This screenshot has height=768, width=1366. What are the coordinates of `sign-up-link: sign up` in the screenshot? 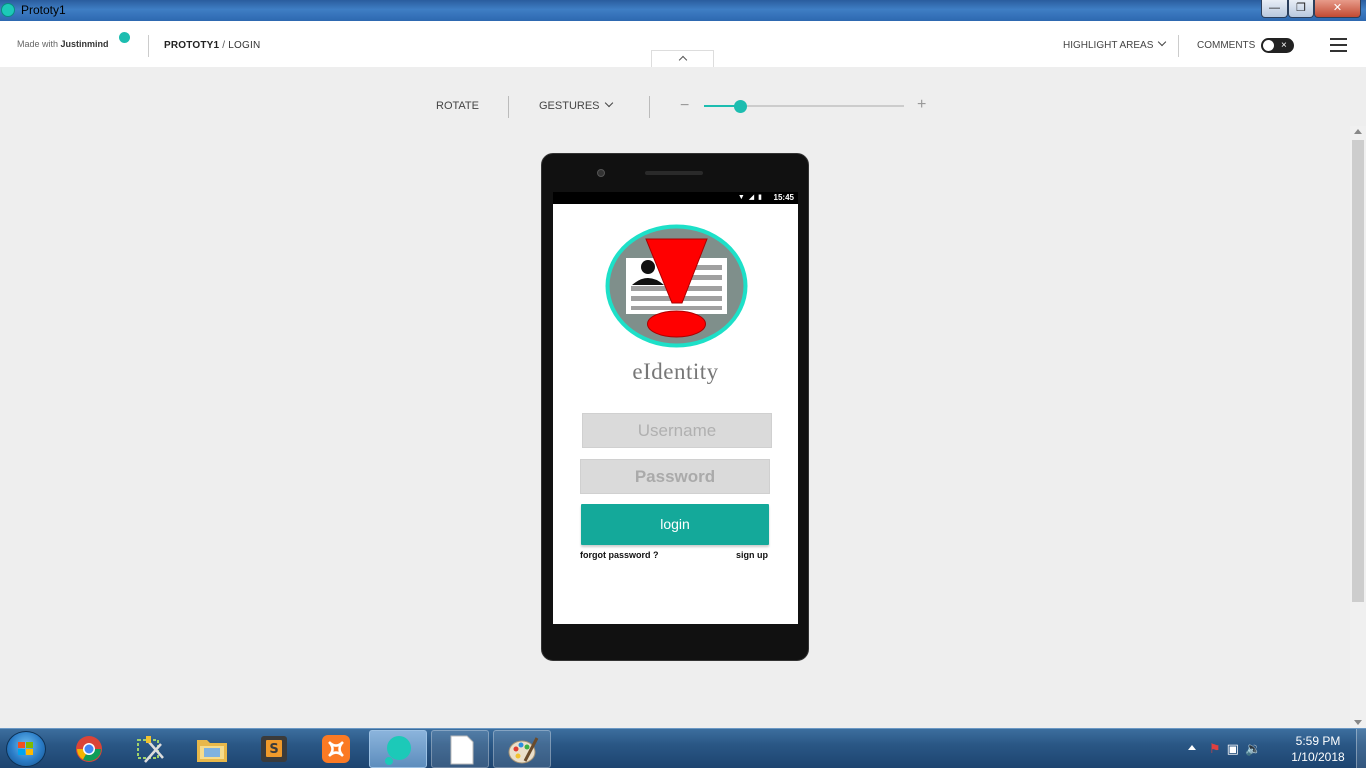 It's located at (752, 555).